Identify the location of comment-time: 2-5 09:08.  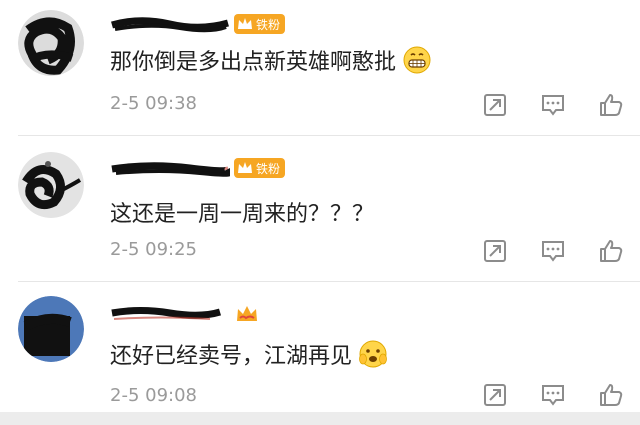
(153, 395).